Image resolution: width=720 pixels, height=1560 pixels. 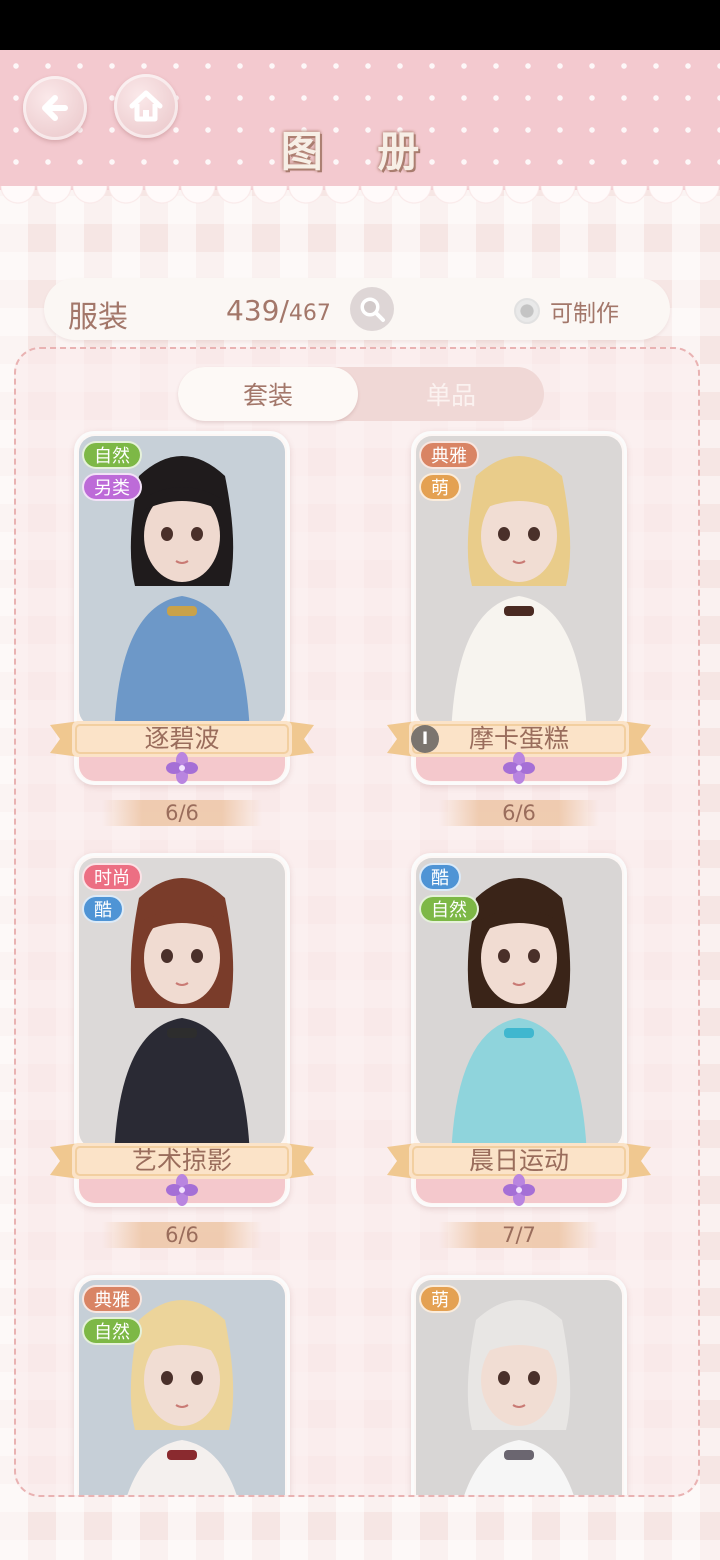 I want to click on outfit-card: 典雅 自然, so click(x=182, y=1385).